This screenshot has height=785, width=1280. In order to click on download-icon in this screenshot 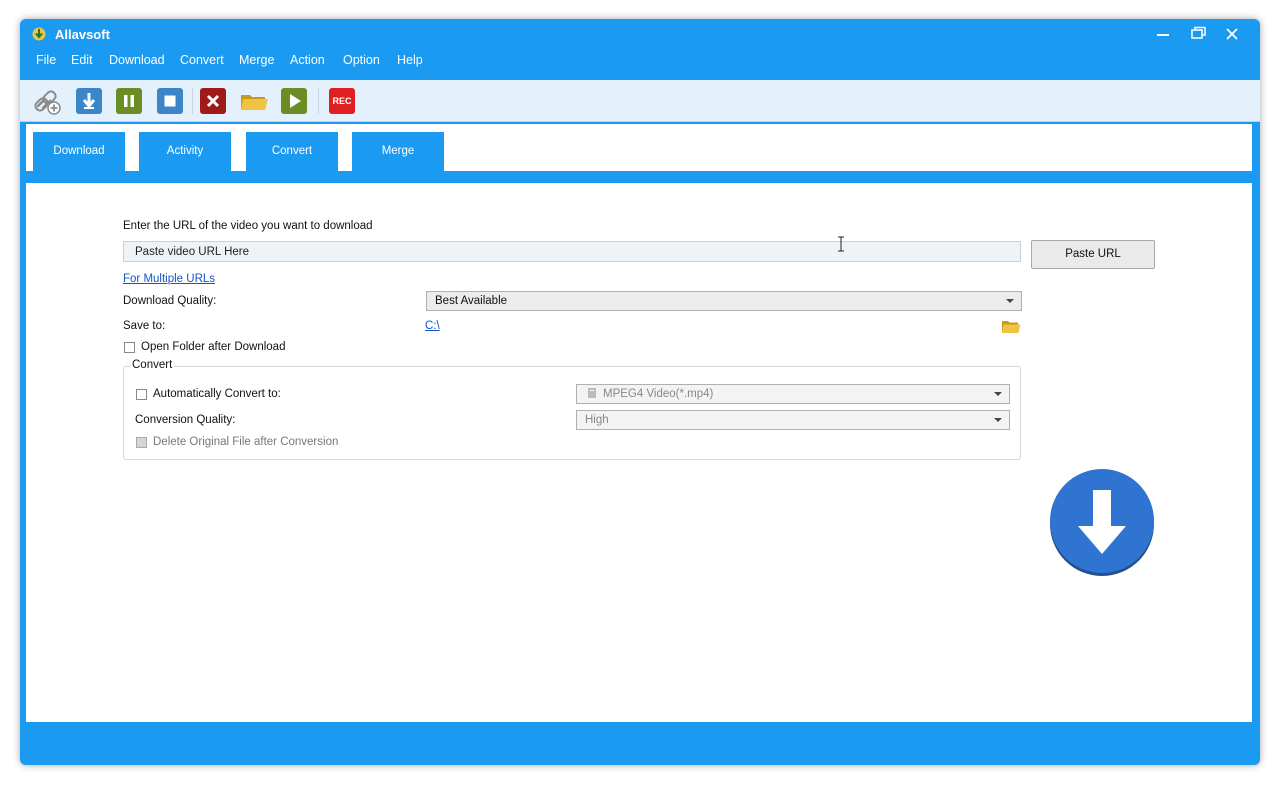, I will do `click(89, 101)`.